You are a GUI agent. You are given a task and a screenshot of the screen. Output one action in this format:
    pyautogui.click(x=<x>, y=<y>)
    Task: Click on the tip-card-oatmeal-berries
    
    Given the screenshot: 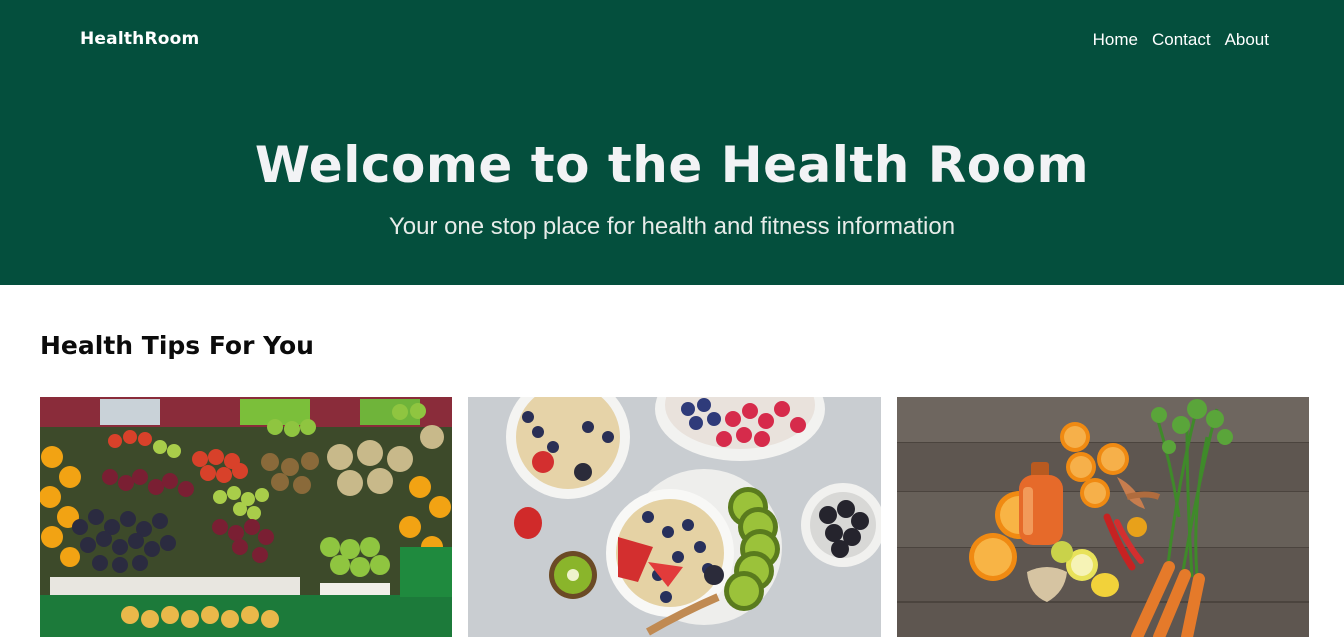 What is the action you would take?
    pyautogui.click(x=674, y=517)
    